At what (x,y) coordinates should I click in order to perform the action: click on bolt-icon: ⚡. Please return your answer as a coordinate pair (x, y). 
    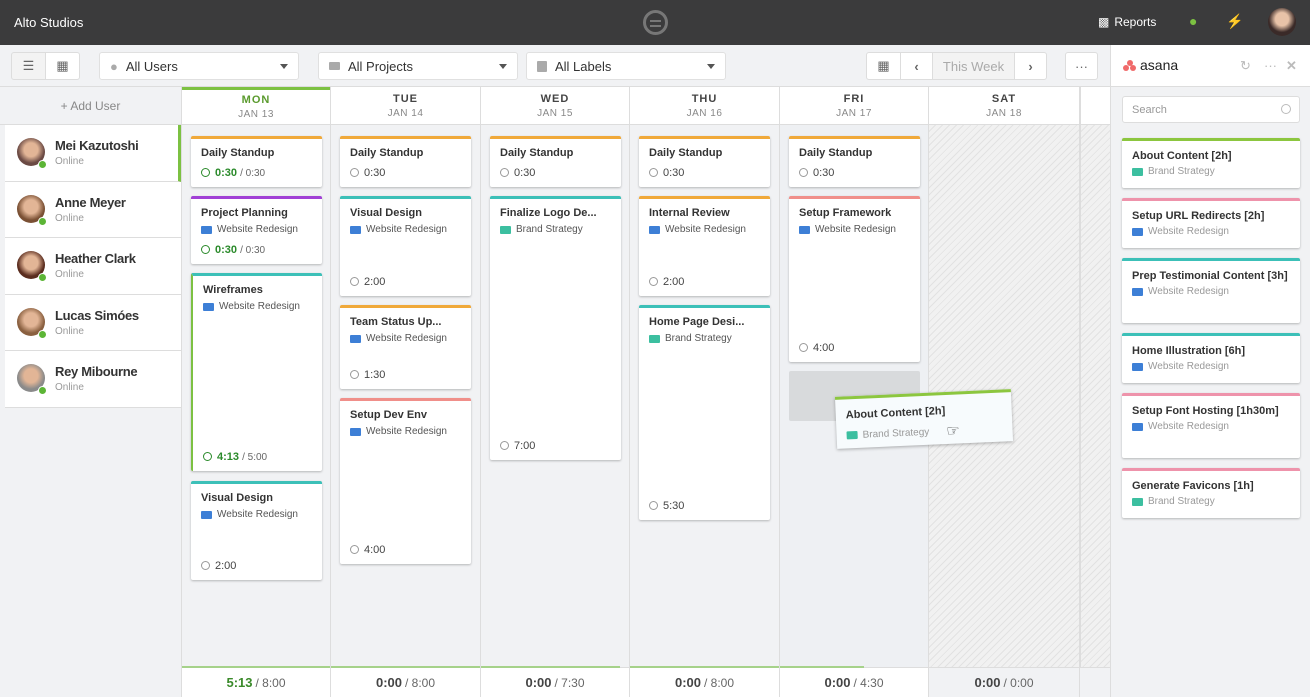
    Looking at the image, I should click on (1234, 21).